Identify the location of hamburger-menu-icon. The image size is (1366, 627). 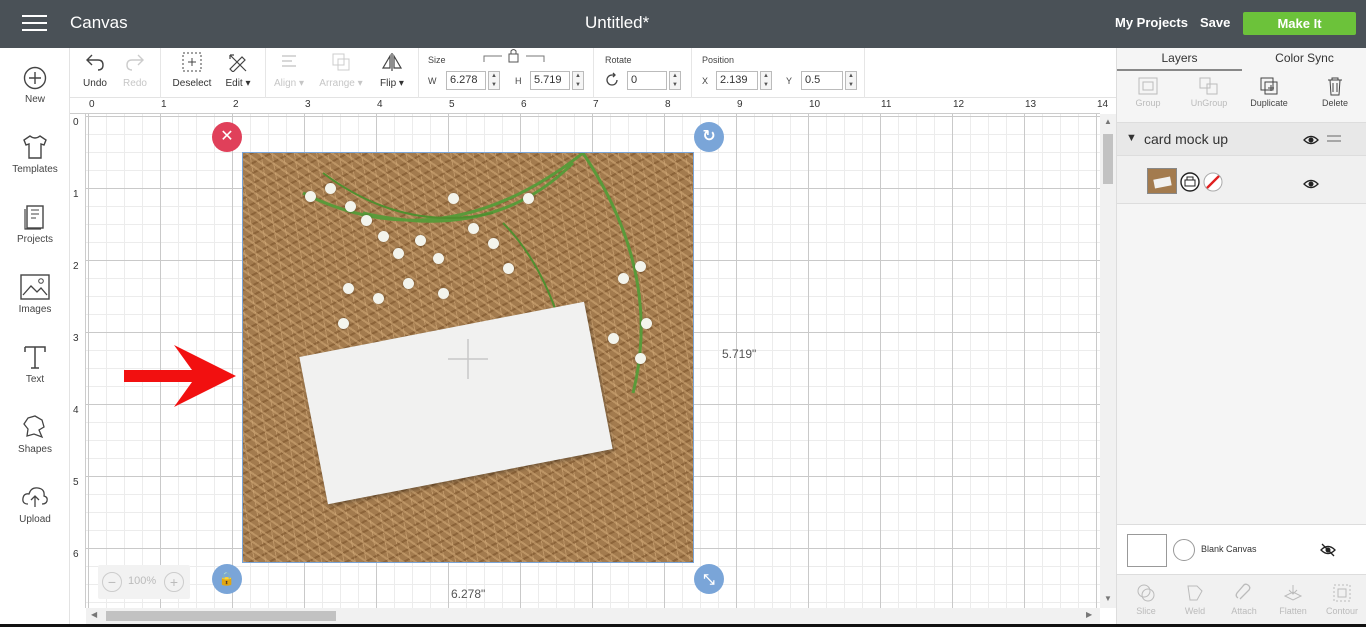
(34, 24).